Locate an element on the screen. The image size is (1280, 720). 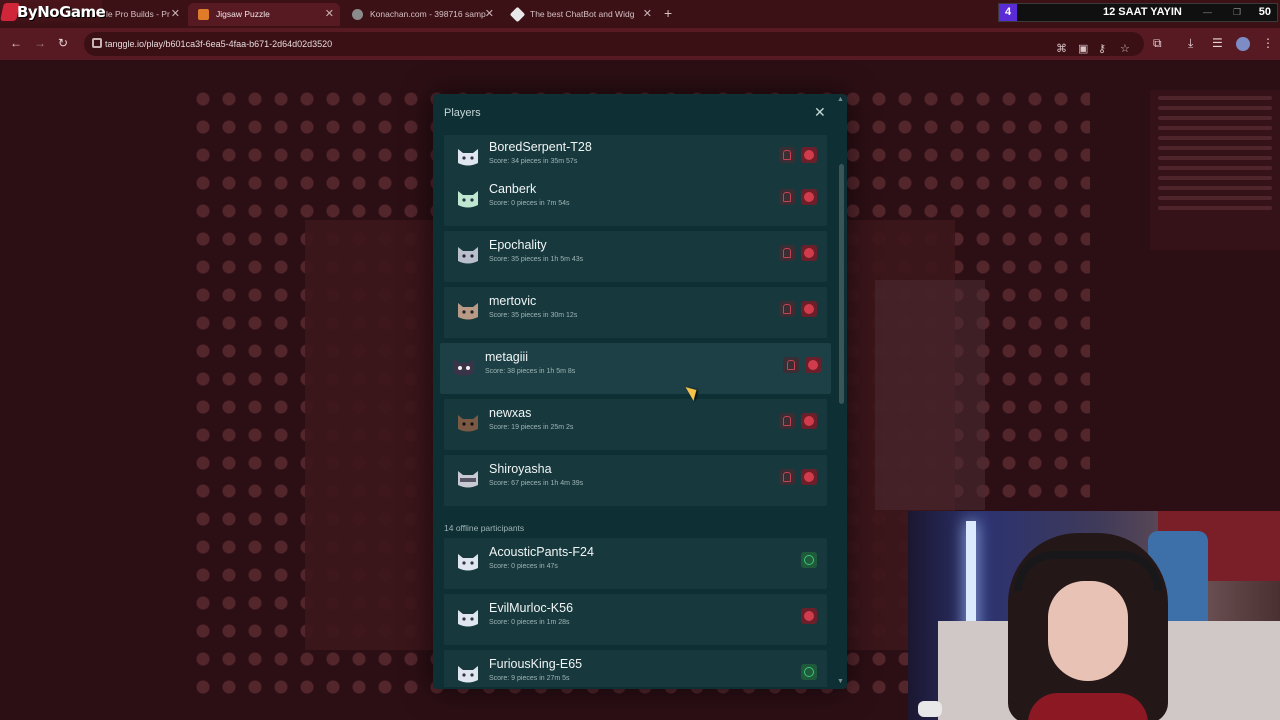
tab-chatbot: The best ChatBot and Widg ✕ is located at coordinates (580, 14).